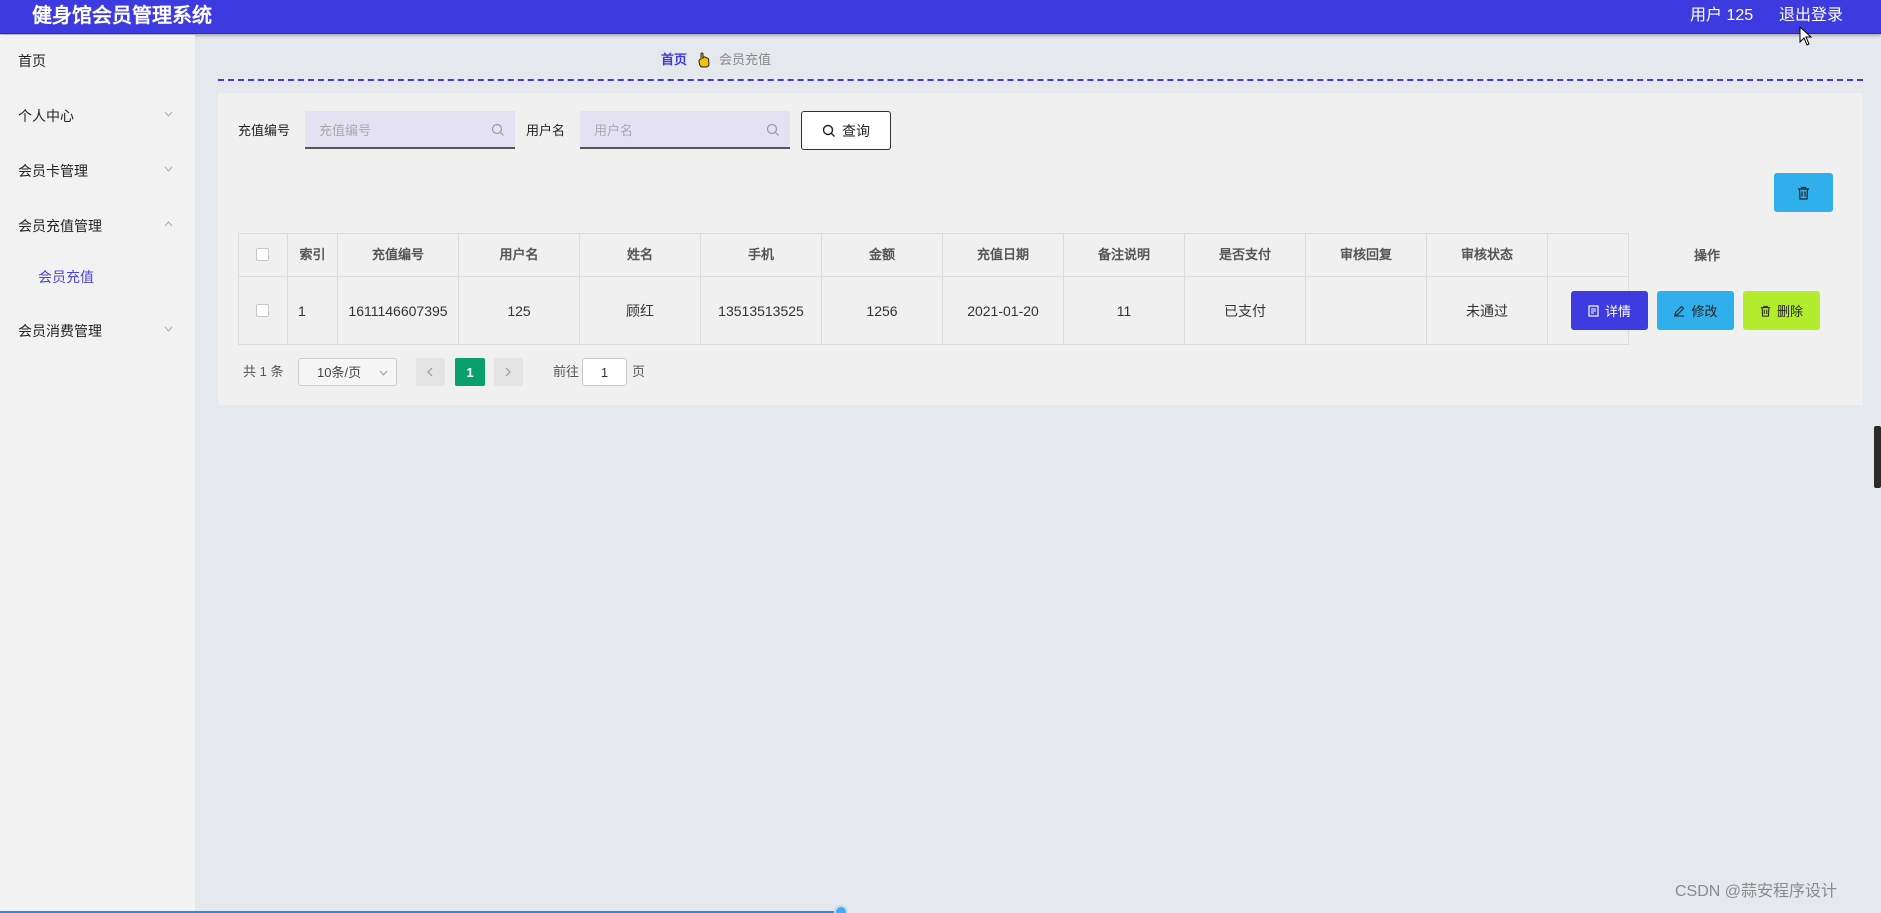 This screenshot has height=913, width=1881. Describe the element at coordinates (313, 311) in the screenshot. I see `cell-index: 1` at that location.